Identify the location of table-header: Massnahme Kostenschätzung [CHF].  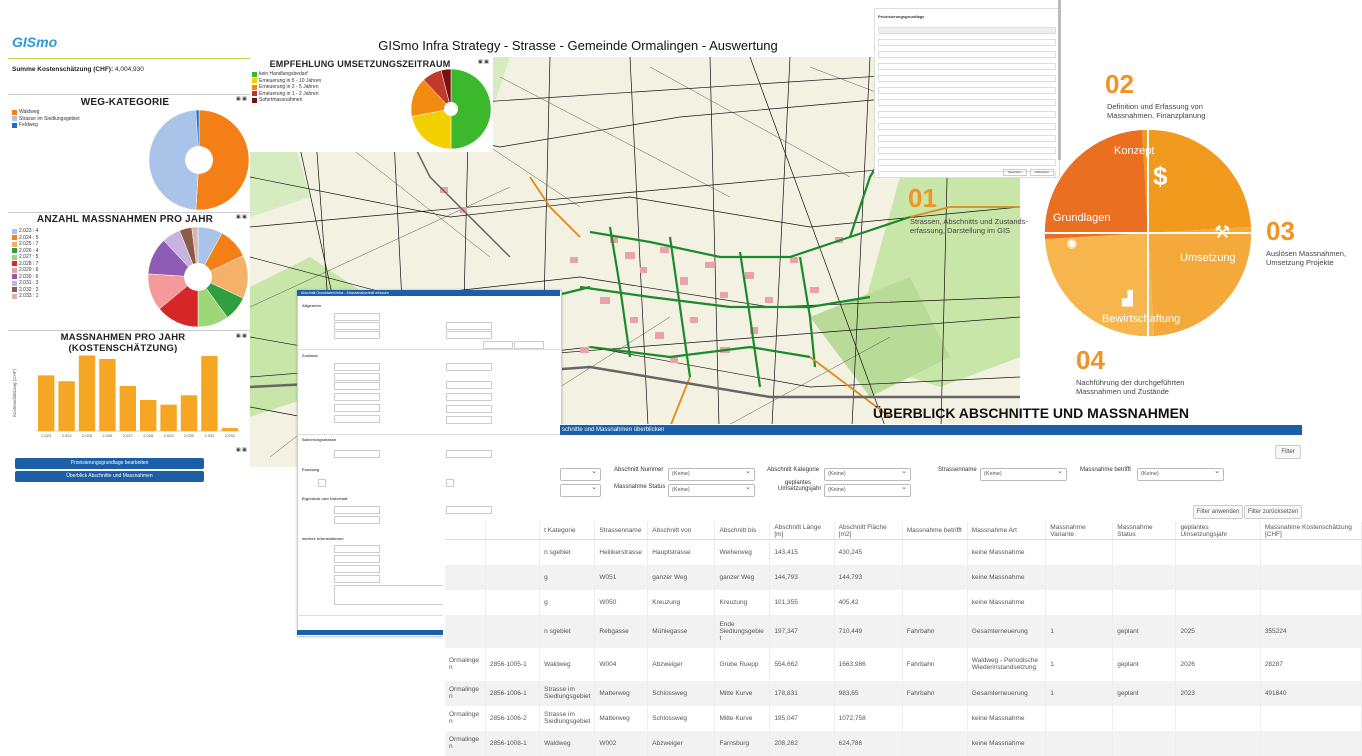
(1311, 531).